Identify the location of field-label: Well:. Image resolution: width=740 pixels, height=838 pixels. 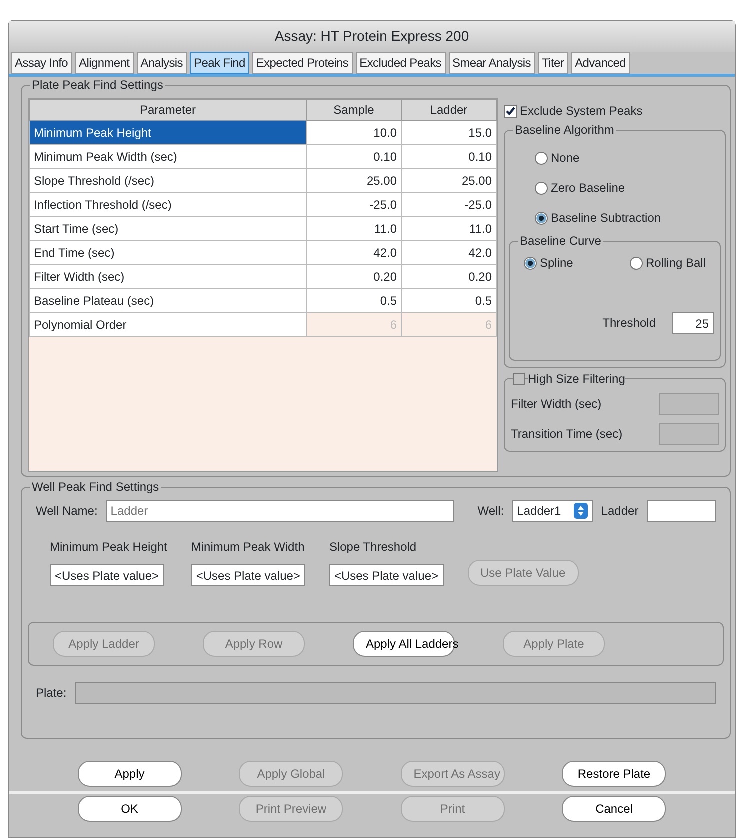
(491, 511).